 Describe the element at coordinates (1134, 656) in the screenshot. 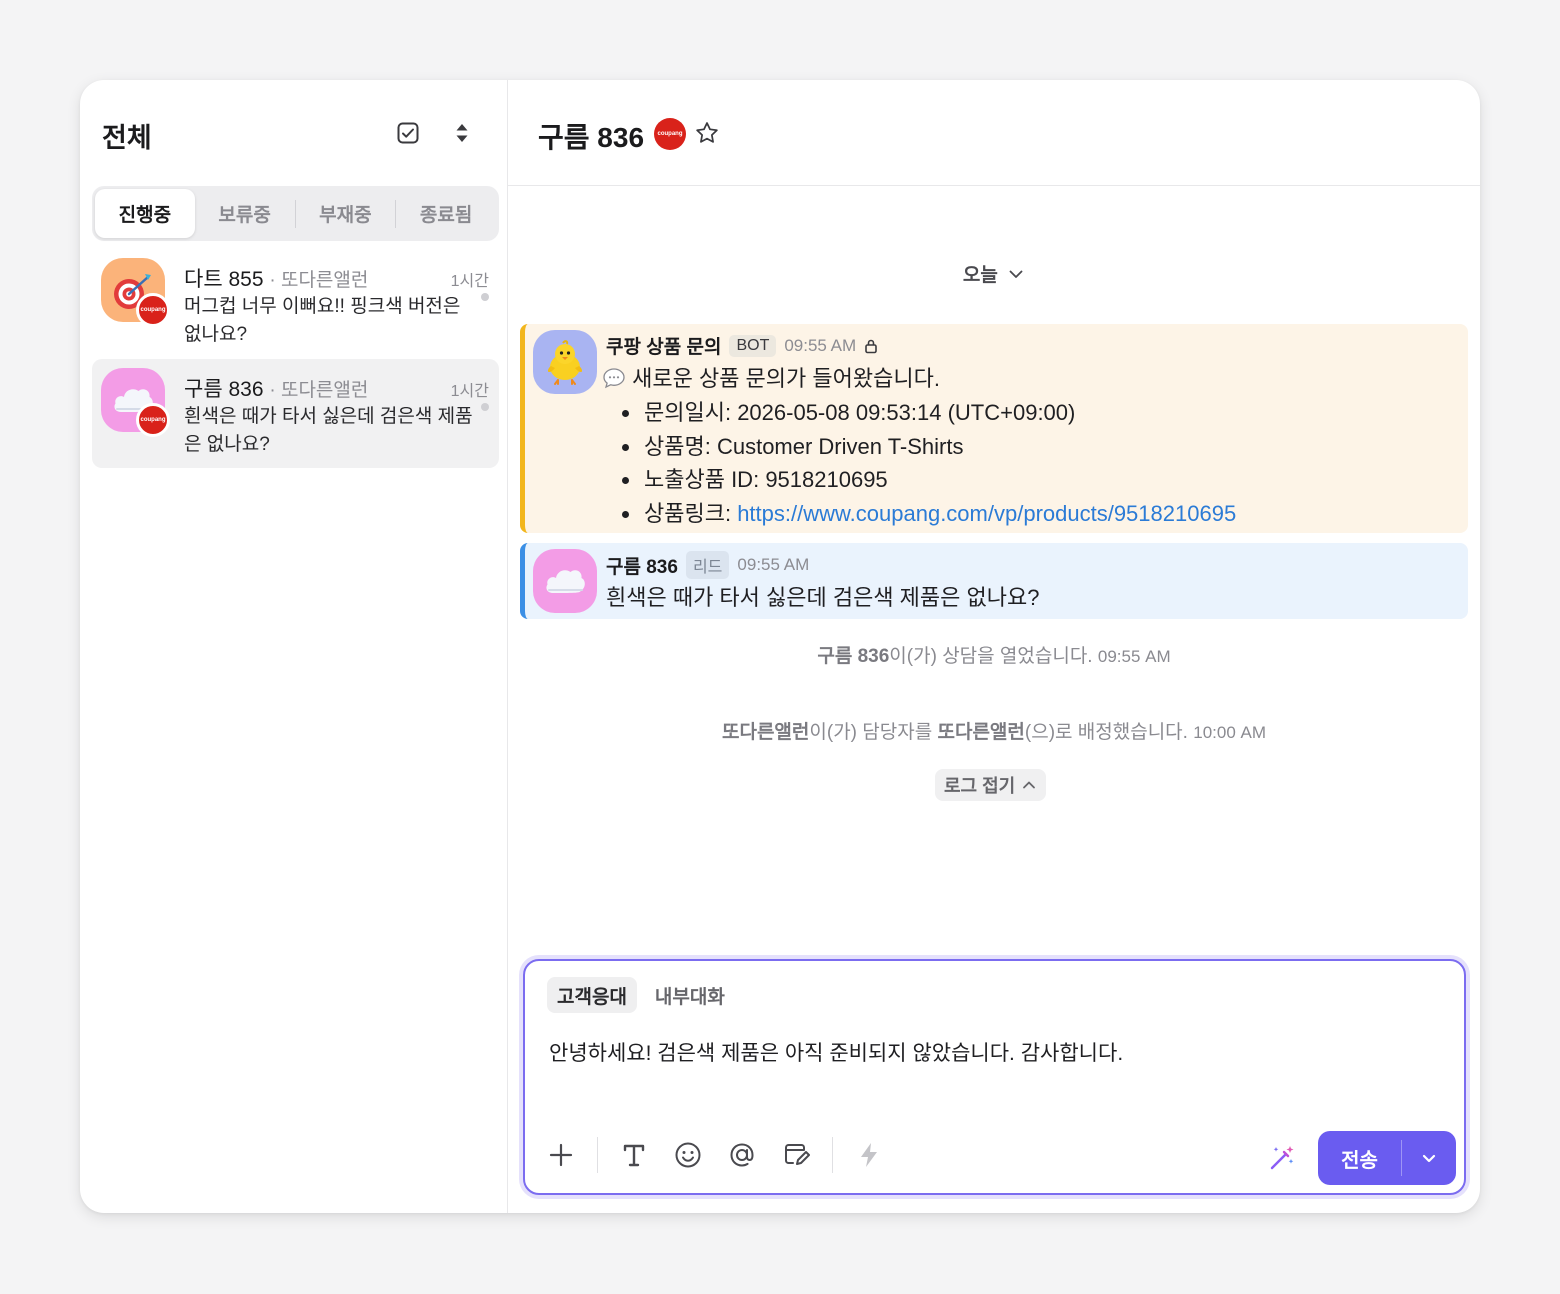

I see `log-time: 09:55 AM` at that location.